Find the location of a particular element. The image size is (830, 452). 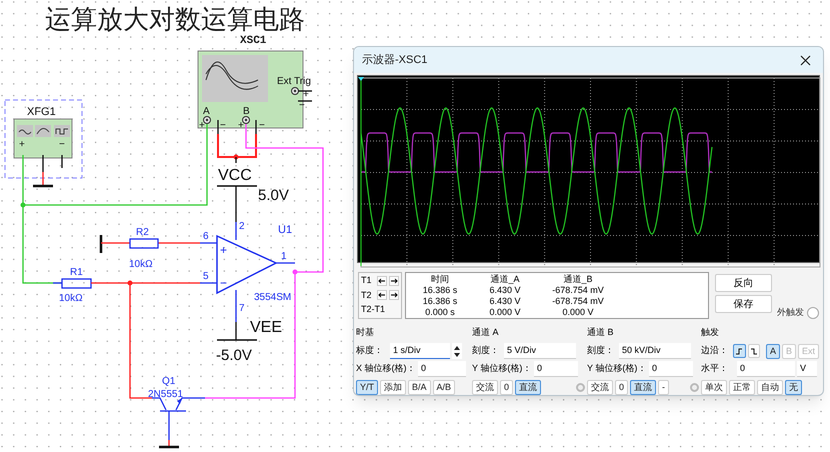

toggle-button: 单次 is located at coordinates (714, 387).